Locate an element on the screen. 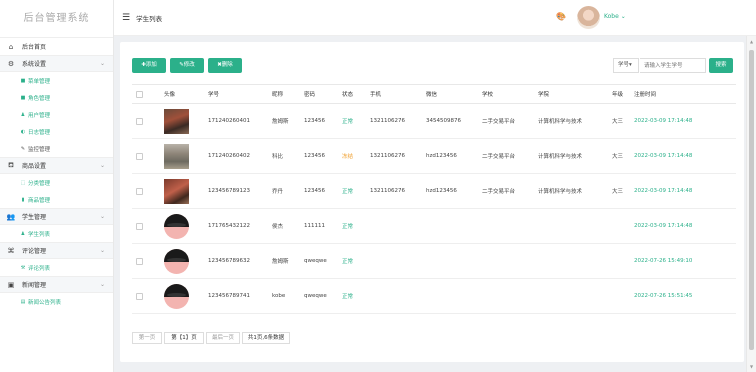  phone-cell is located at coordinates (394, 296).